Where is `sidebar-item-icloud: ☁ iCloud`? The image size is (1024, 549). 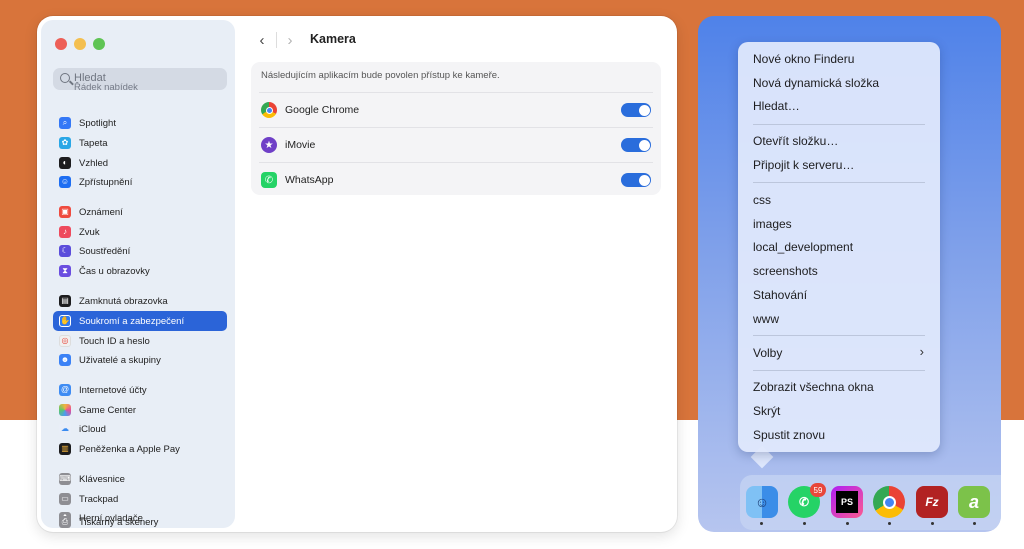 sidebar-item-icloud: ☁ iCloud is located at coordinates (140, 429).